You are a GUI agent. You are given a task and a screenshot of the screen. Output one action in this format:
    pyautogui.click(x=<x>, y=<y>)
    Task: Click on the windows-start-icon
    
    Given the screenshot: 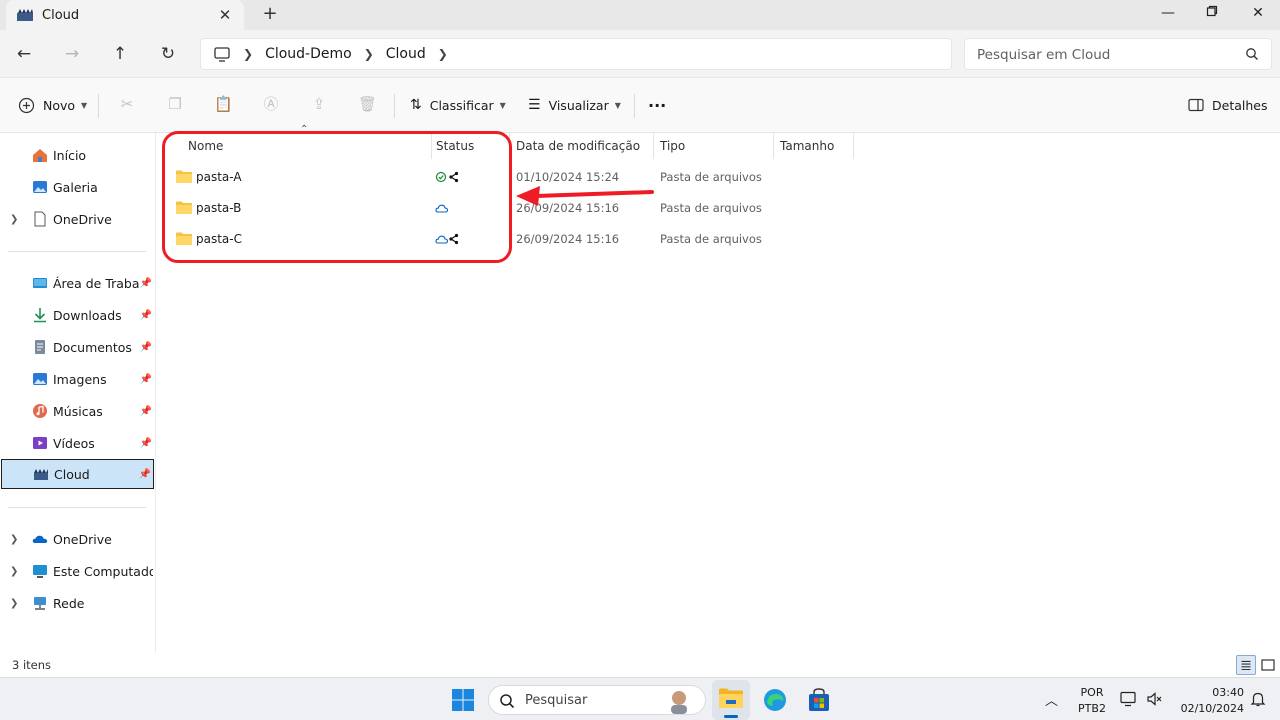 What is the action you would take?
    pyautogui.click(x=463, y=700)
    